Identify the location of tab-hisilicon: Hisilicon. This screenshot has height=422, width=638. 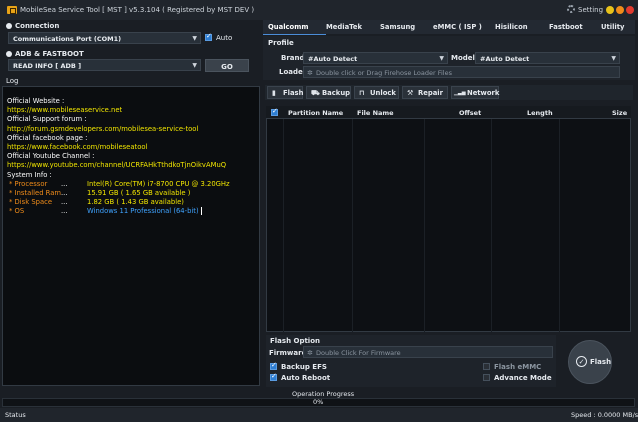
(511, 27).